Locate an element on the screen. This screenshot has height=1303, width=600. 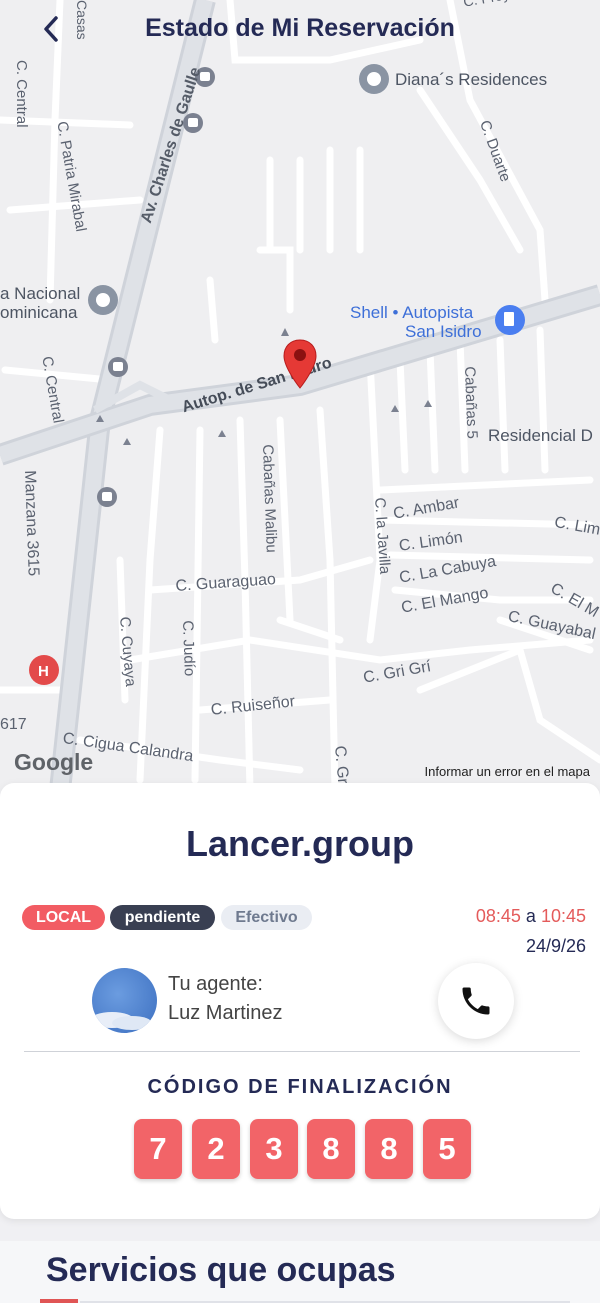
location-pin-icon is located at coordinates (300, 364).